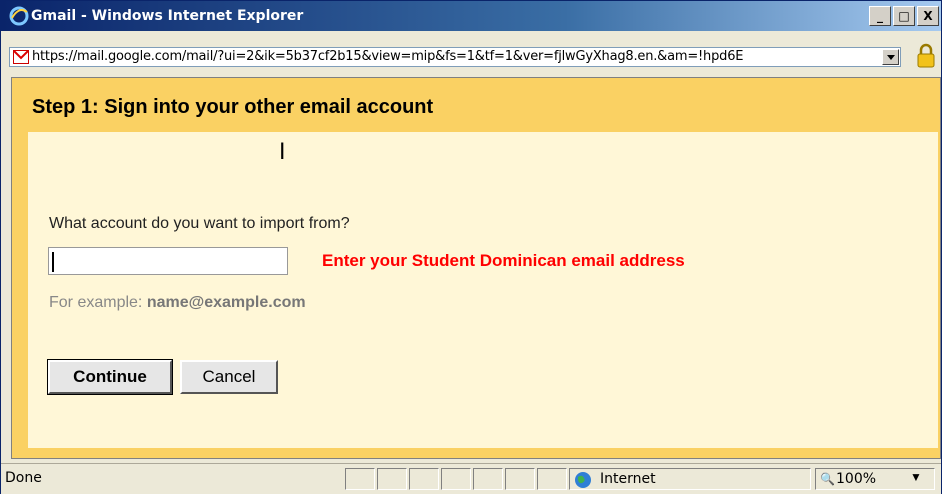 The width and height of the screenshot is (942, 494). I want to click on security-zone: Internet, so click(690, 479).